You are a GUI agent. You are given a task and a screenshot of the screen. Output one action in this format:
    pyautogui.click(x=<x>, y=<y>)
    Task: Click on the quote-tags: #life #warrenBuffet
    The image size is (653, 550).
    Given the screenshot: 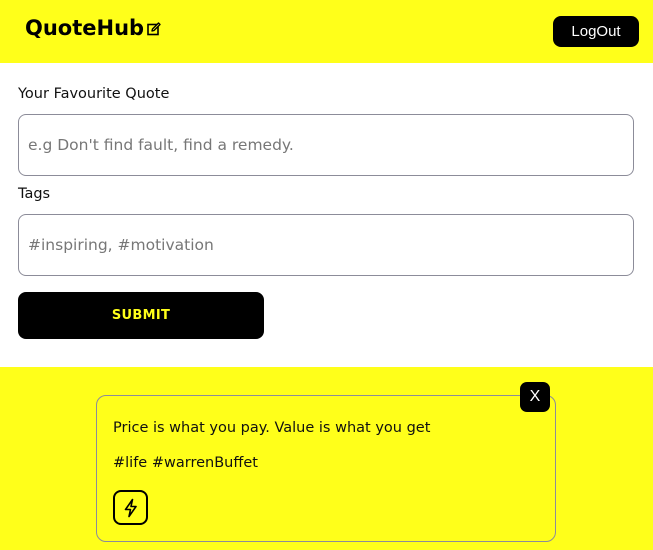 What is the action you would take?
    pyautogui.click(x=185, y=463)
    